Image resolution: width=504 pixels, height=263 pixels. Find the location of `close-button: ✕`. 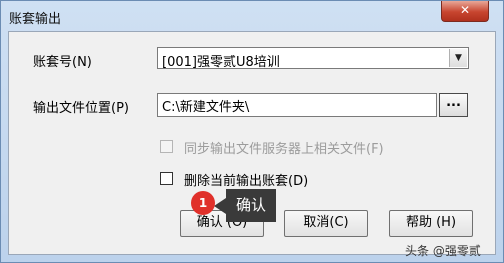

close-button: ✕ is located at coordinates (465, 11).